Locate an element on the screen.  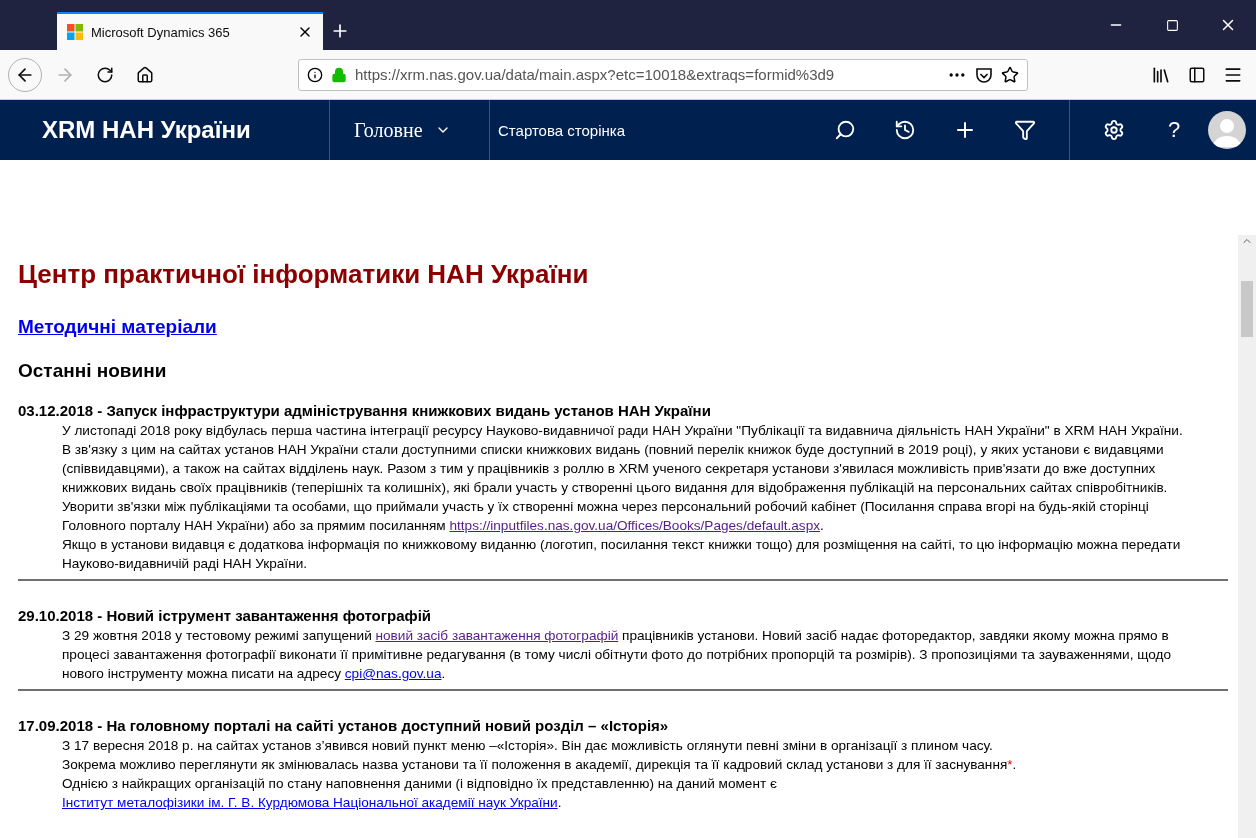
scrollbar is located at coordinates (1247, 536).